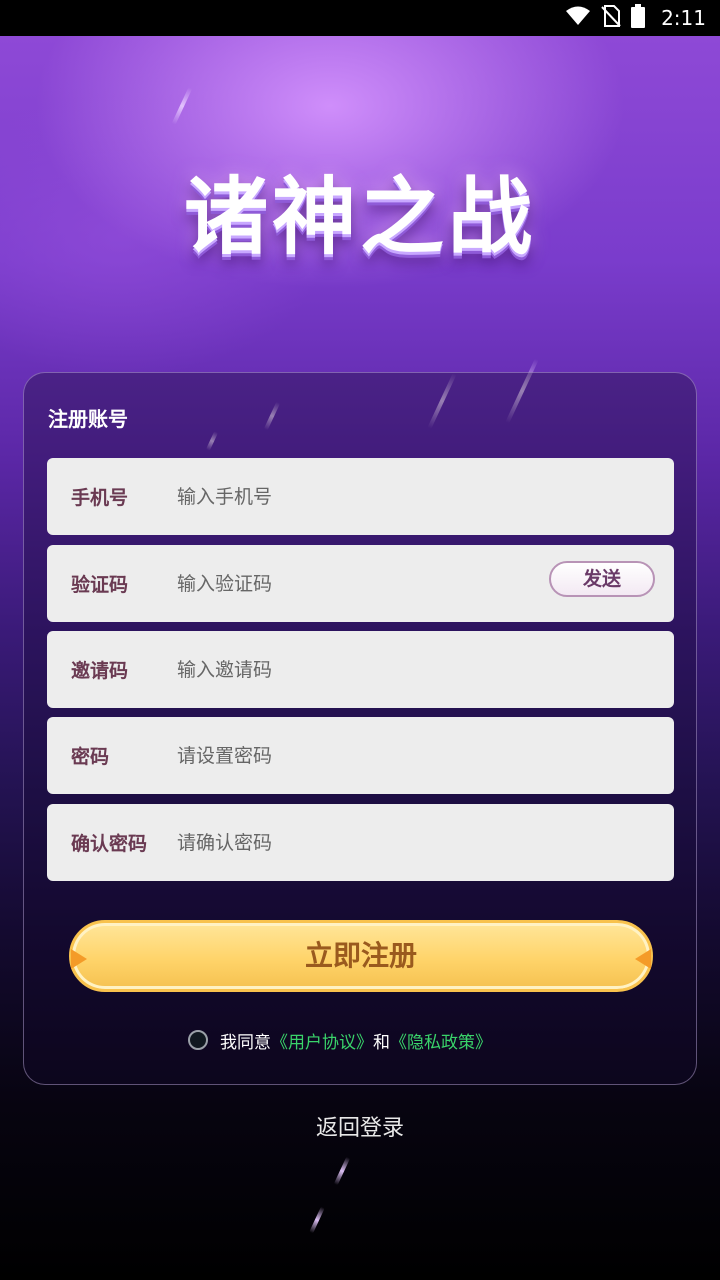 The width and height of the screenshot is (720, 1280). I want to click on user-agreement-link: 《用户协议》, so click(322, 1040).